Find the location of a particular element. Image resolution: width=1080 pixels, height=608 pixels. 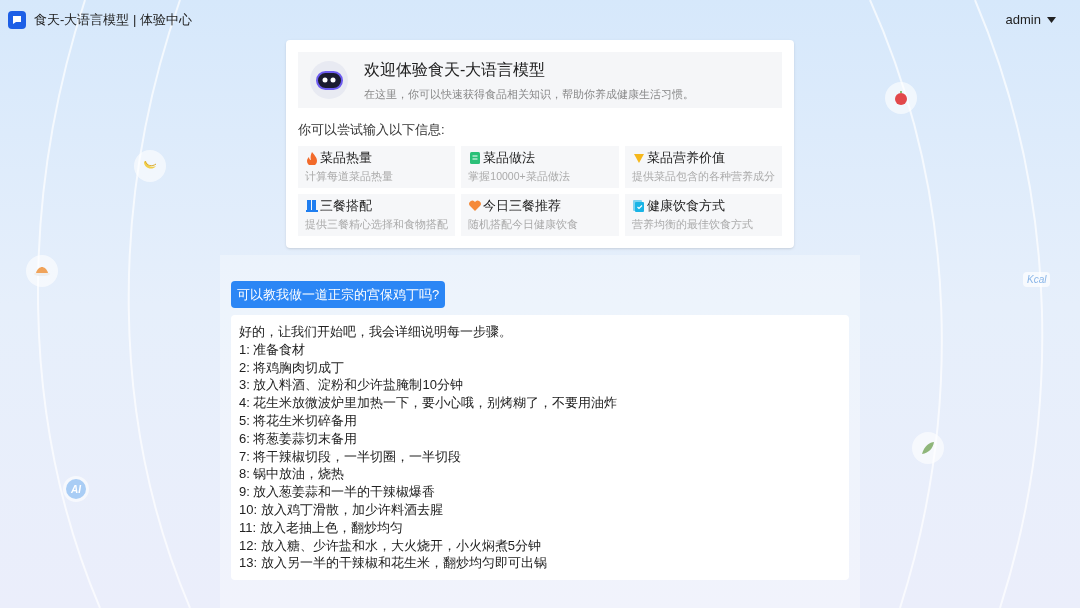

answer-line: 13: 放入另一半的干辣椒和花生米，翻炒均匀即可出锅 is located at coordinates (393, 563).